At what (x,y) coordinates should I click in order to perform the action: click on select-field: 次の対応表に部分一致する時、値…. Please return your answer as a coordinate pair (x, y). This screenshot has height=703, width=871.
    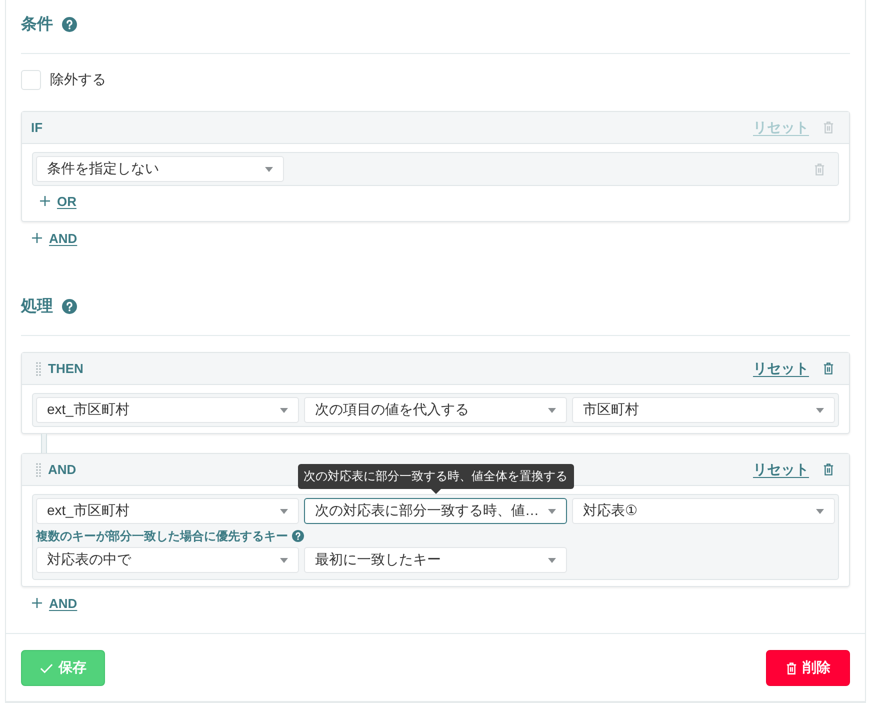
    Looking at the image, I should click on (435, 511).